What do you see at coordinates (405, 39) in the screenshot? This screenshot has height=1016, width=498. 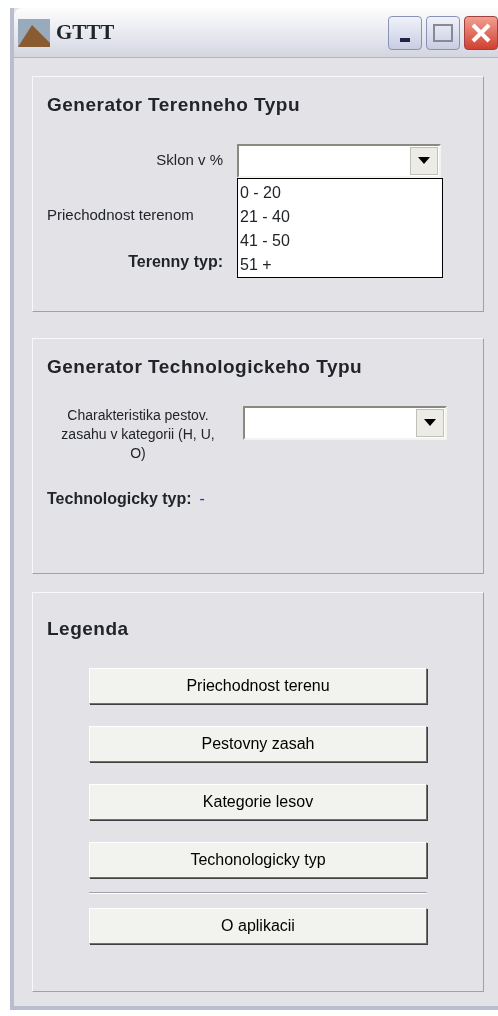 I see `minimize-icon` at bounding box center [405, 39].